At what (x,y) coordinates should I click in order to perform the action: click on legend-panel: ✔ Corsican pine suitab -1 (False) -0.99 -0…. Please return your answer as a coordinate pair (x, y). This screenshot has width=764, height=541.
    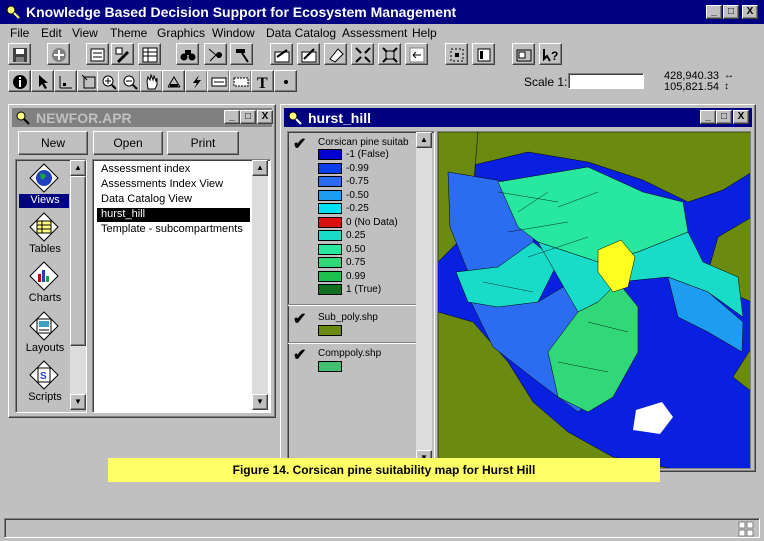
    Looking at the image, I should click on (361, 300).